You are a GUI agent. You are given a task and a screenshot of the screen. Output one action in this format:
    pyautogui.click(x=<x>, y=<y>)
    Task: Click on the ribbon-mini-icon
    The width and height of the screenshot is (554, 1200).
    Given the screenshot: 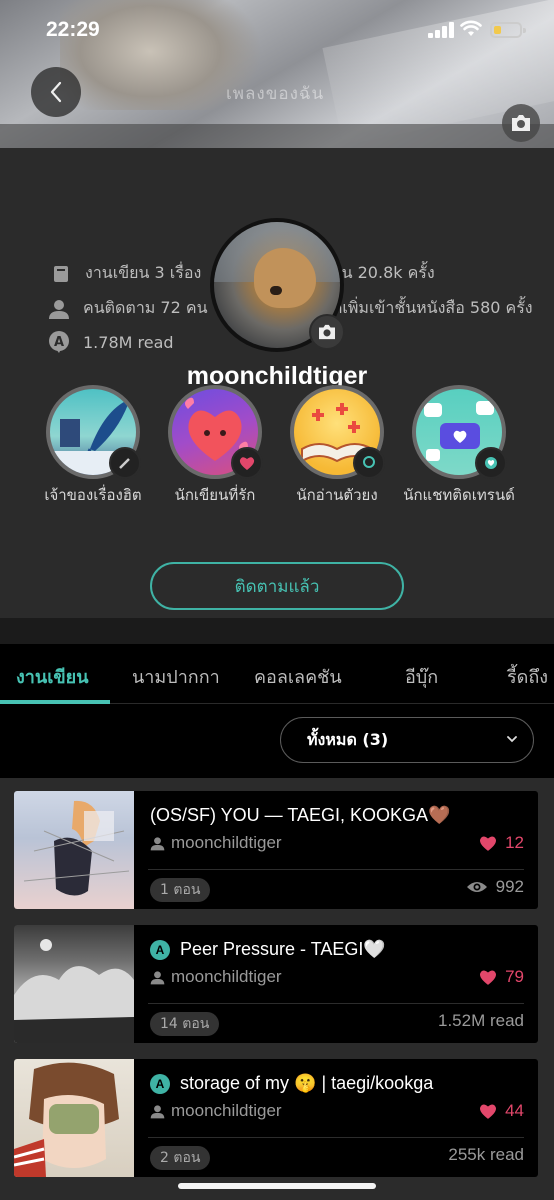 What is the action you would take?
    pyautogui.click(x=369, y=463)
    